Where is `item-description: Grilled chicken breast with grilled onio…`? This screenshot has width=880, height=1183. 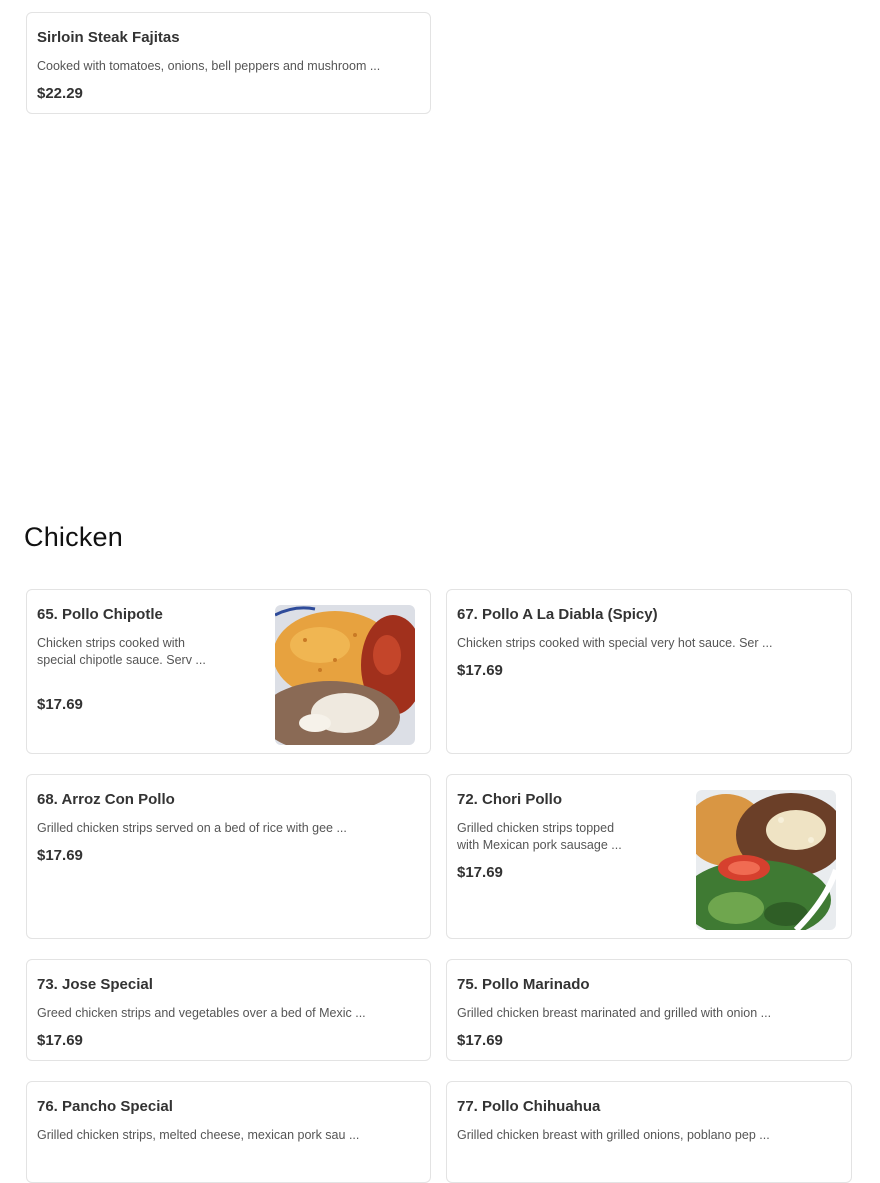 item-description: Grilled chicken breast with grilled onio… is located at coordinates (613, 1135).